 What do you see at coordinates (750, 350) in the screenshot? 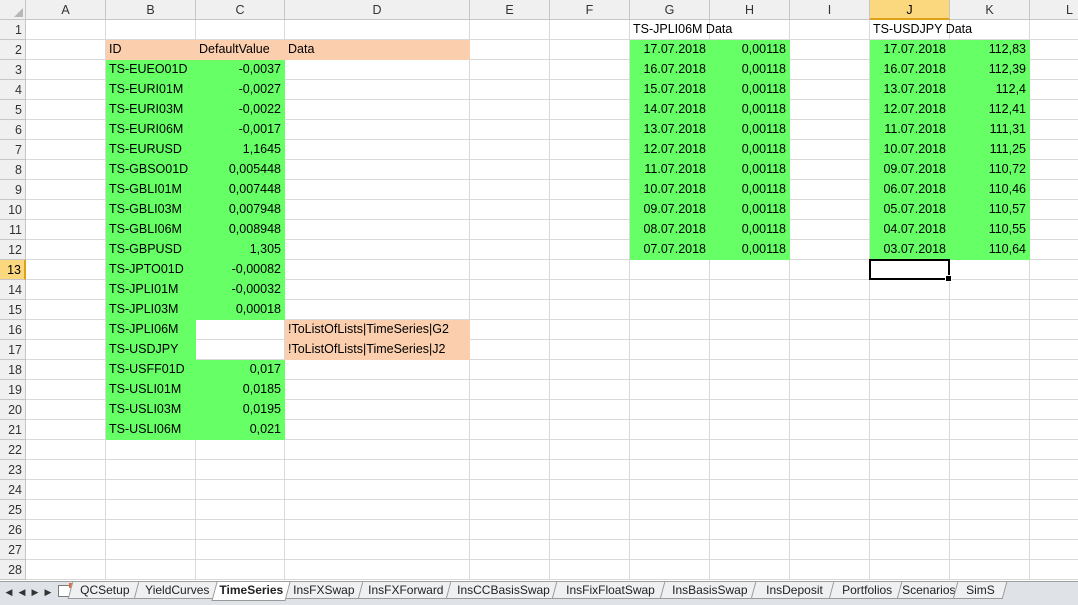
I see `cell-h17` at bounding box center [750, 350].